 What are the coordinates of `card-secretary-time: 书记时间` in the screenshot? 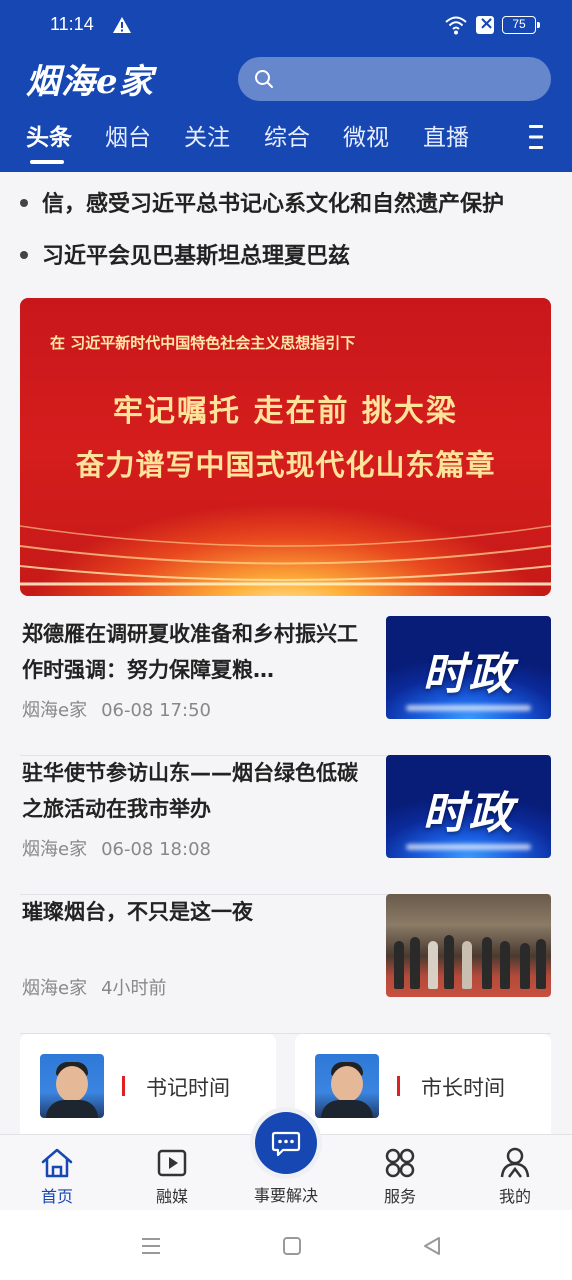 It's located at (148, 1084).